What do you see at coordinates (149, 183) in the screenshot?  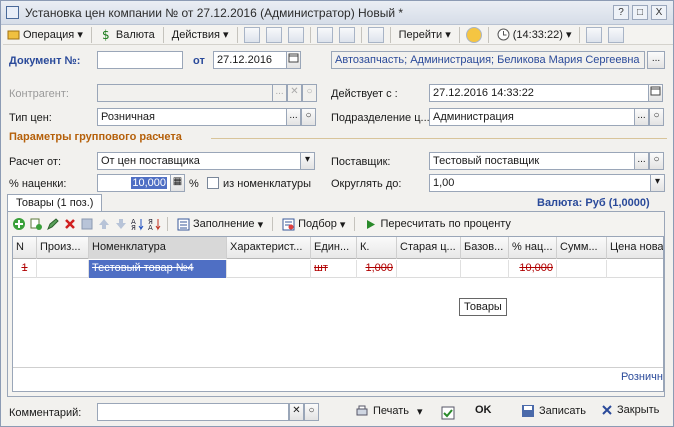 I see `markup-value: 10,000` at bounding box center [149, 183].